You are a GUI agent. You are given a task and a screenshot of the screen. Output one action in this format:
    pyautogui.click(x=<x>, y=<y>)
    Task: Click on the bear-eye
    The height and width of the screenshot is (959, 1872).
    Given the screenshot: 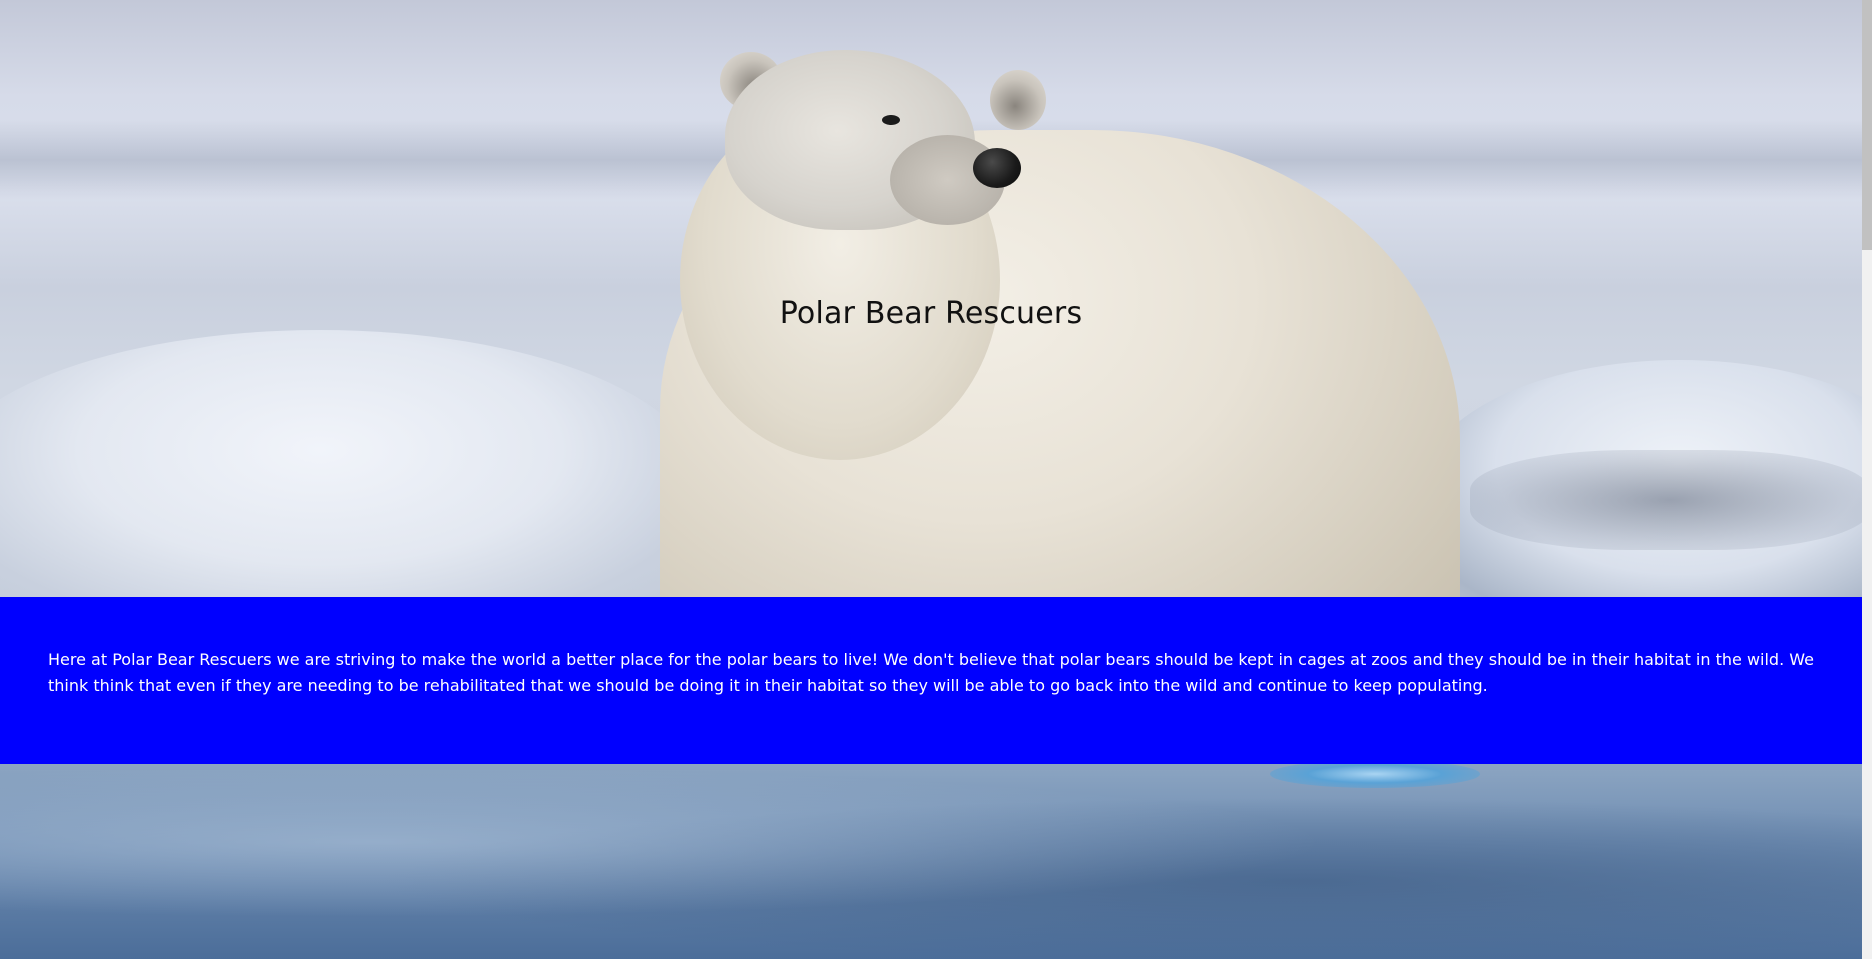 What is the action you would take?
    pyautogui.click(x=891, y=120)
    